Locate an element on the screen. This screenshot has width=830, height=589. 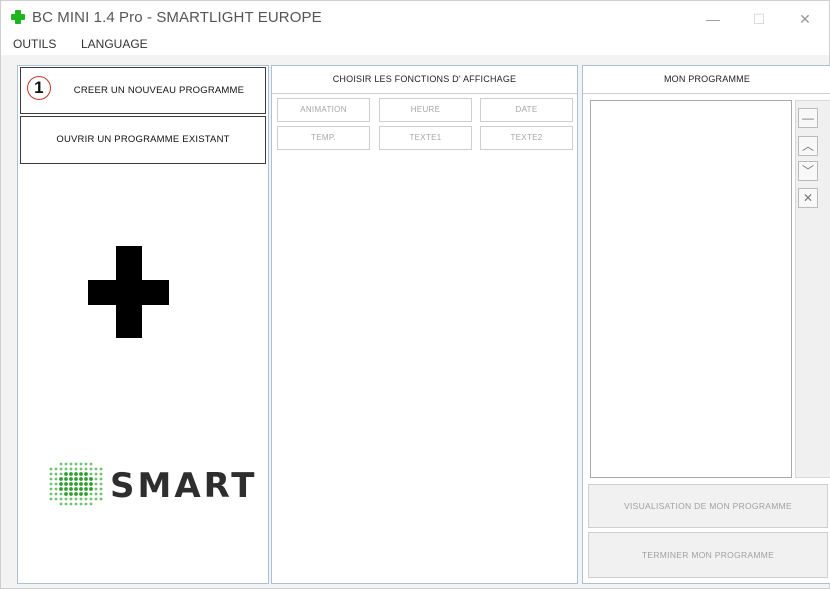
animation-button: ANIMATION is located at coordinates (323, 110).